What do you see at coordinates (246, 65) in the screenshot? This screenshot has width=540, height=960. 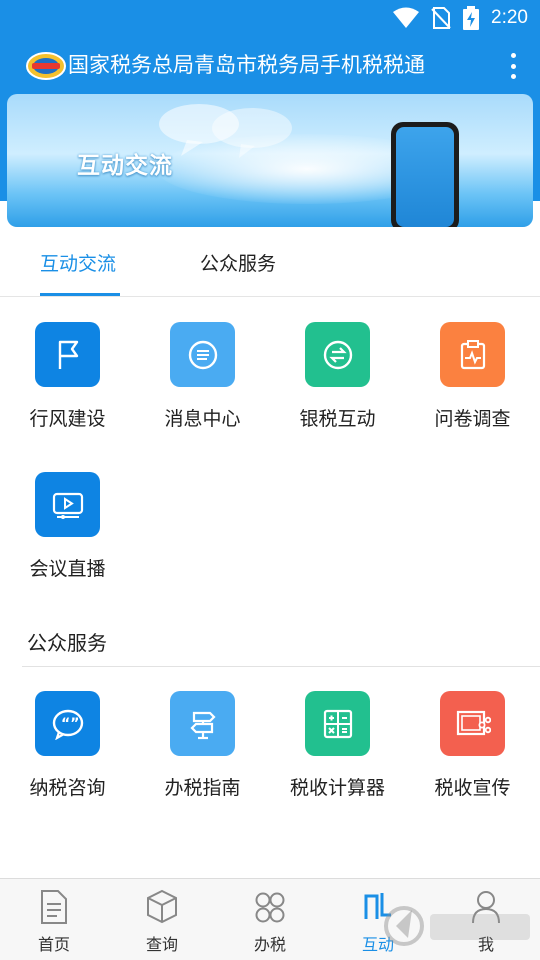 I see `app-title: 国家税务总局青岛市税务局手机税税通` at bounding box center [246, 65].